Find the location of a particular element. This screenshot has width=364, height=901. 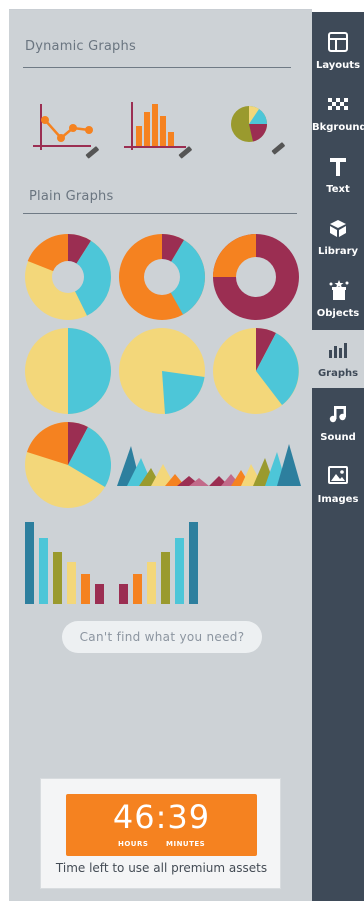

images-icon is located at coordinates (338, 475).